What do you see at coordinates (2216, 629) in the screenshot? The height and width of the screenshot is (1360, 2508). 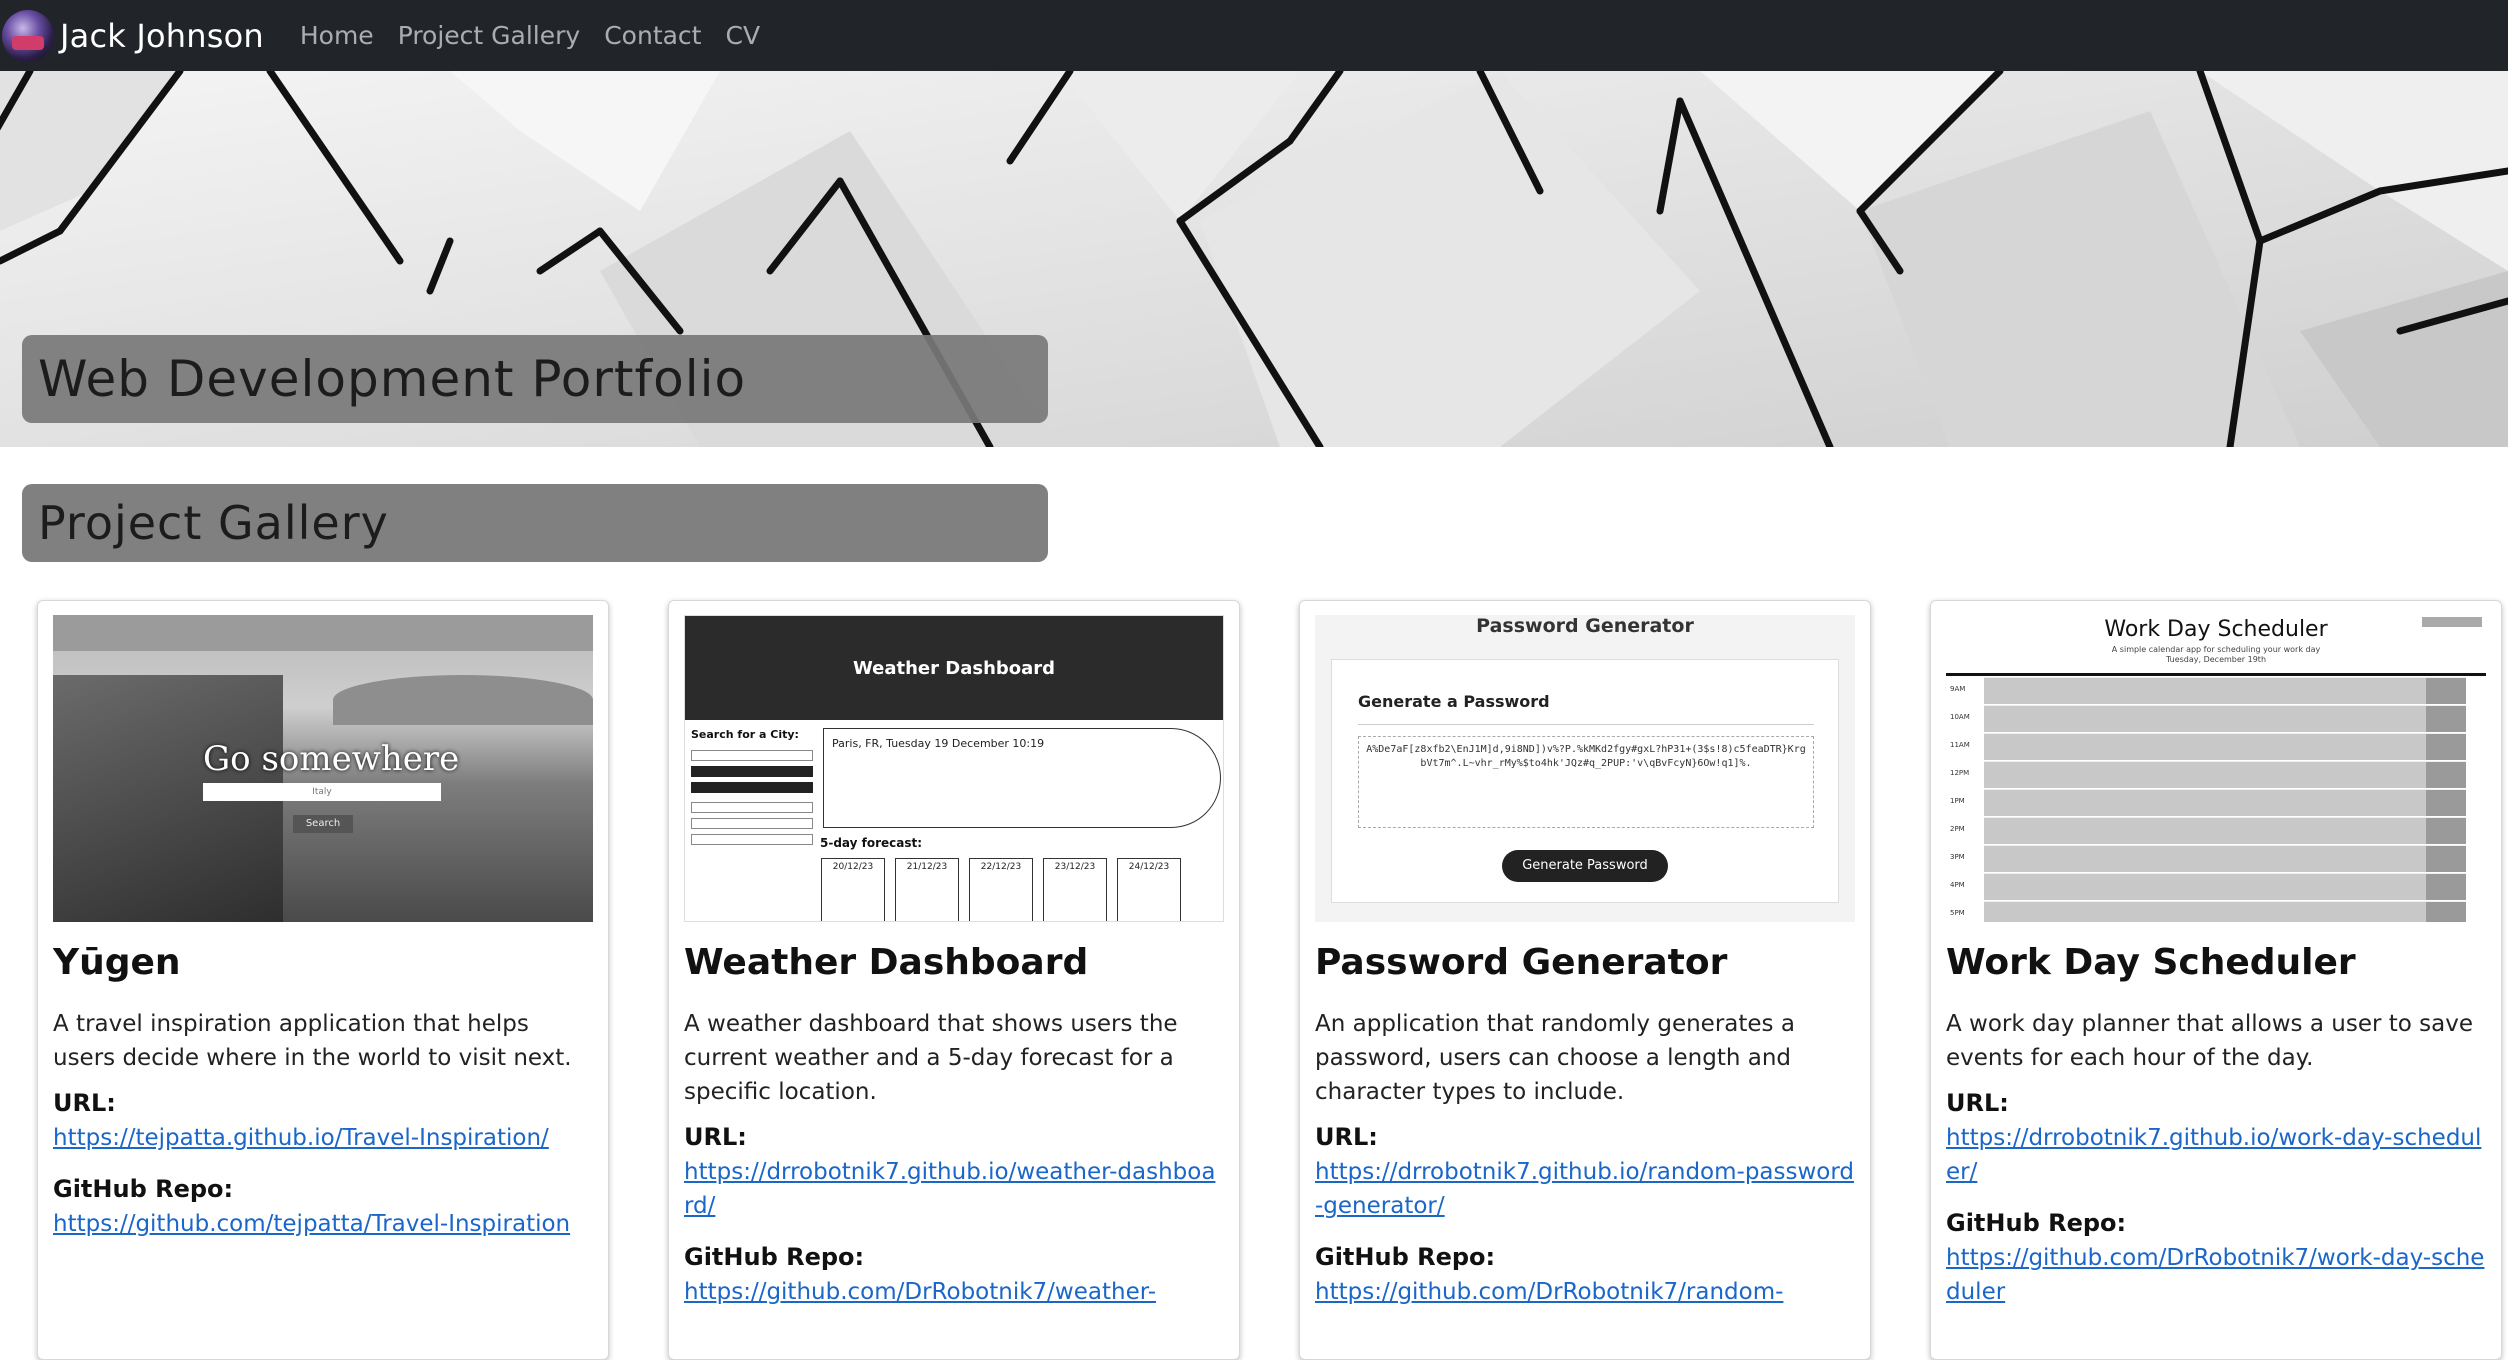 I see `screenshot-header: Work Day Scheduler` at bounding box center [2216, 629].